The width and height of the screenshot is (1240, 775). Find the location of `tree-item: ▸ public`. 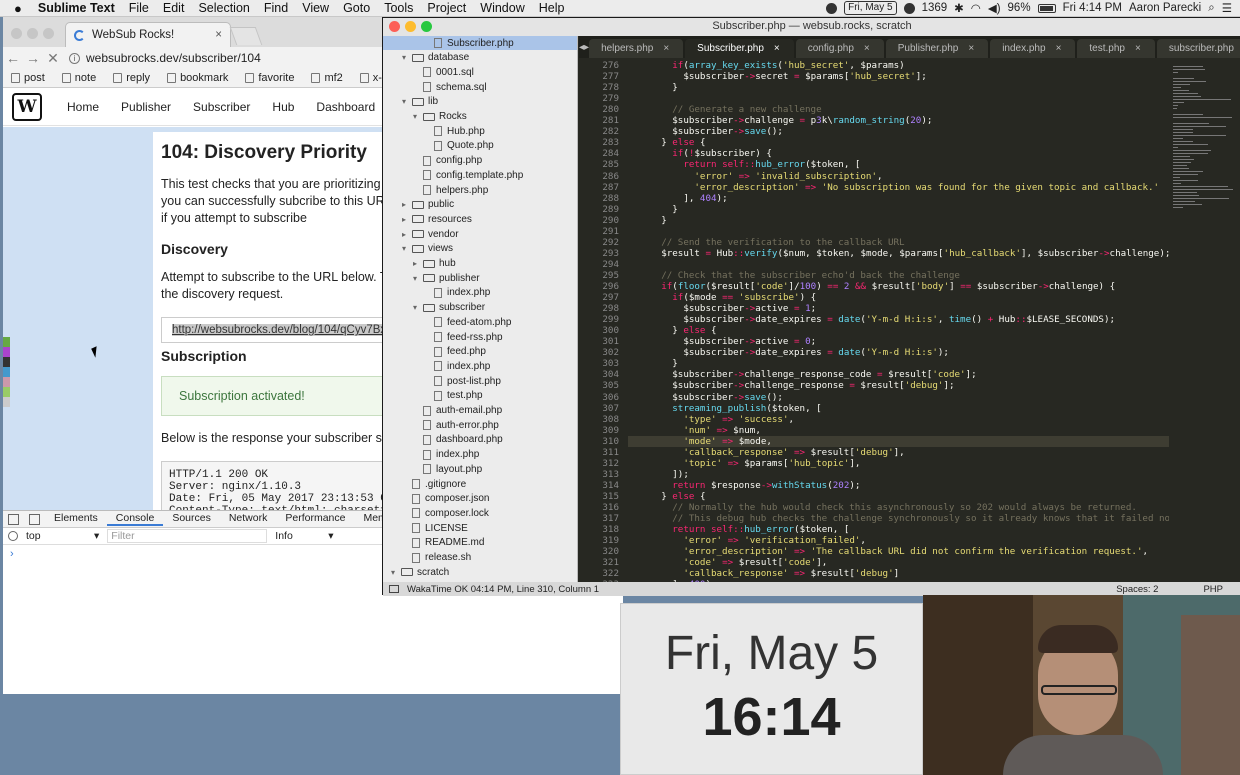

tree-item: ▸ public is located at coordinates (480, 205).